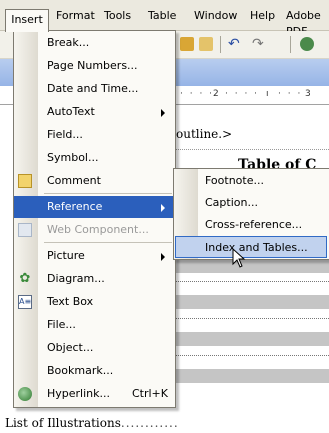  I want to click on paste-icon, so click(187, 44).